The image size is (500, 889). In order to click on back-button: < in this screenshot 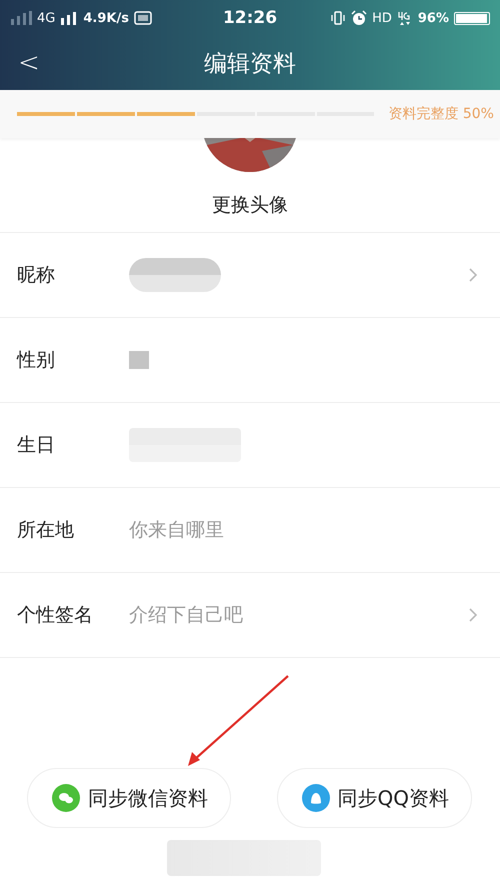, I will do `click(29, 63)`.